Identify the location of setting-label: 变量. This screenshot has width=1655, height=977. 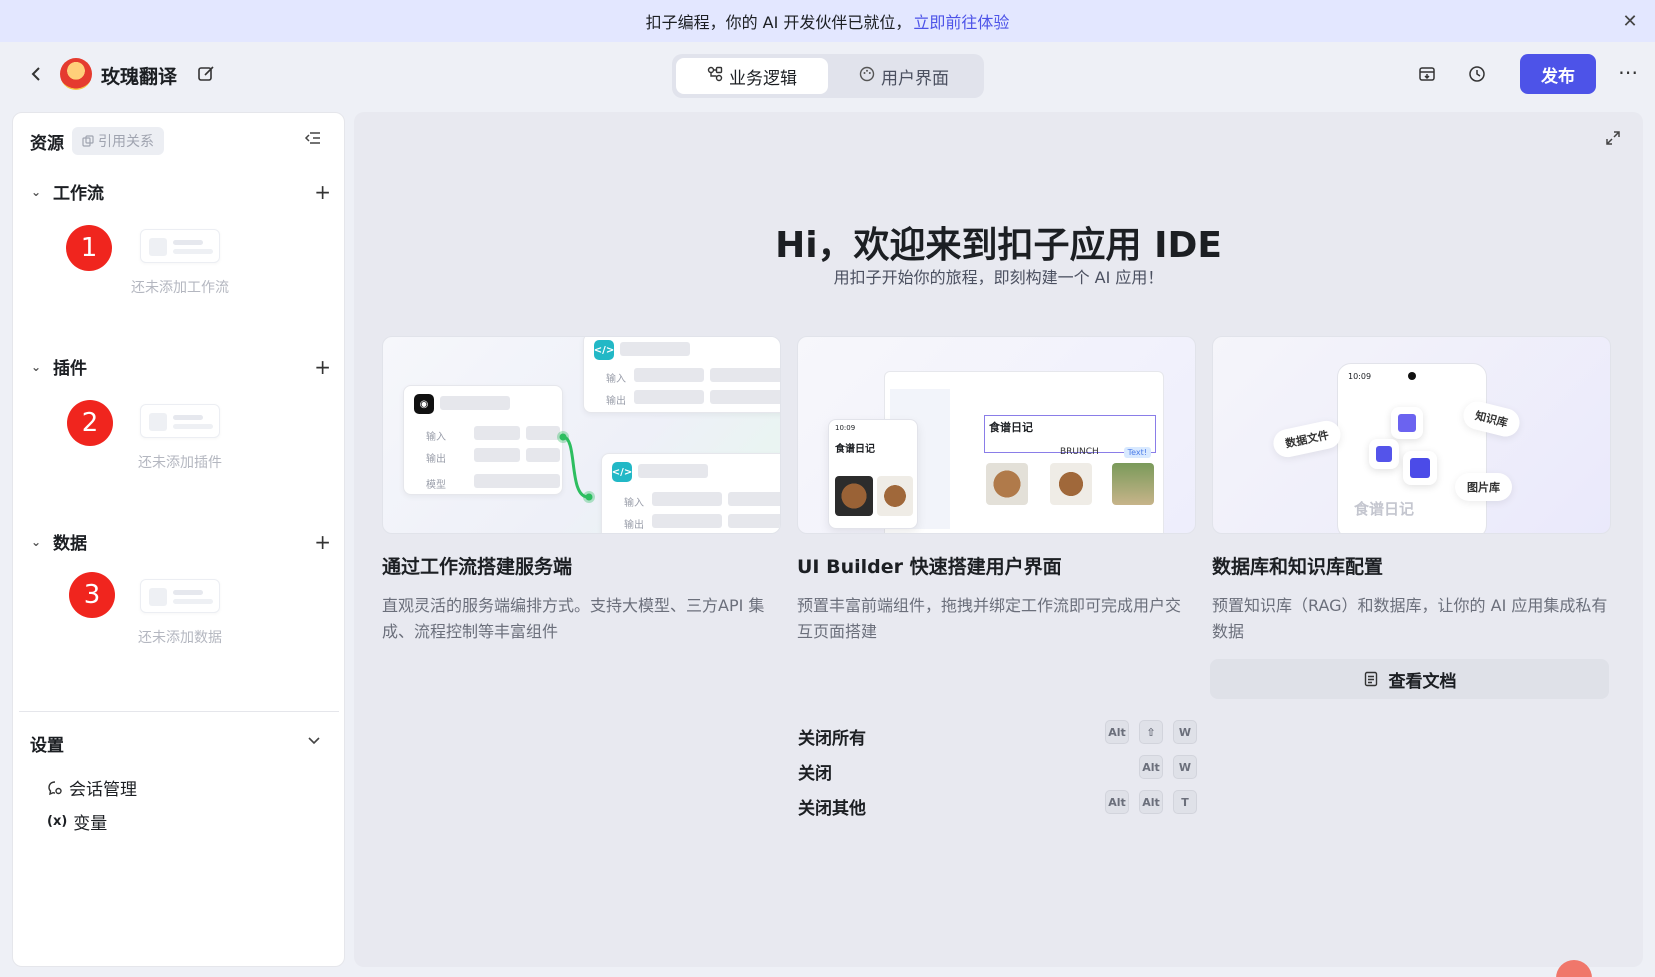
(90, 824).